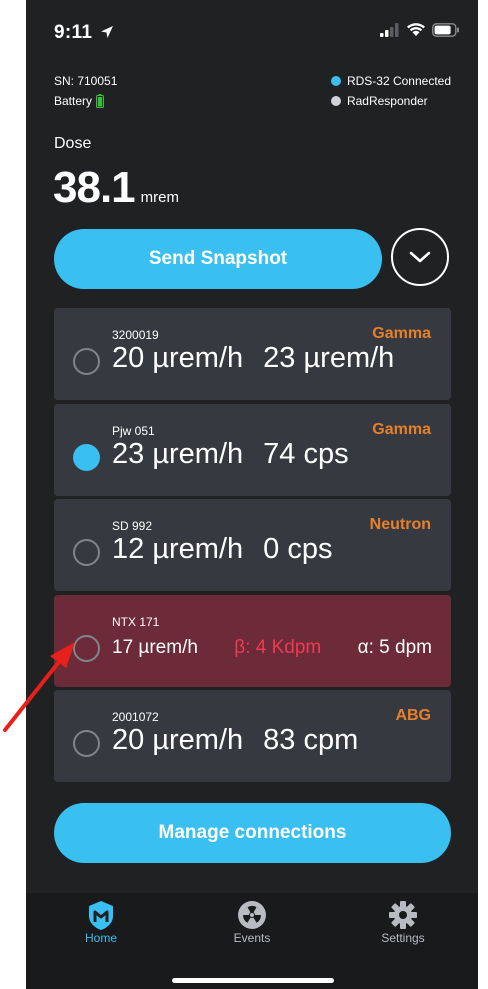  I want to click on tab-events: Events, so click(252, 922).